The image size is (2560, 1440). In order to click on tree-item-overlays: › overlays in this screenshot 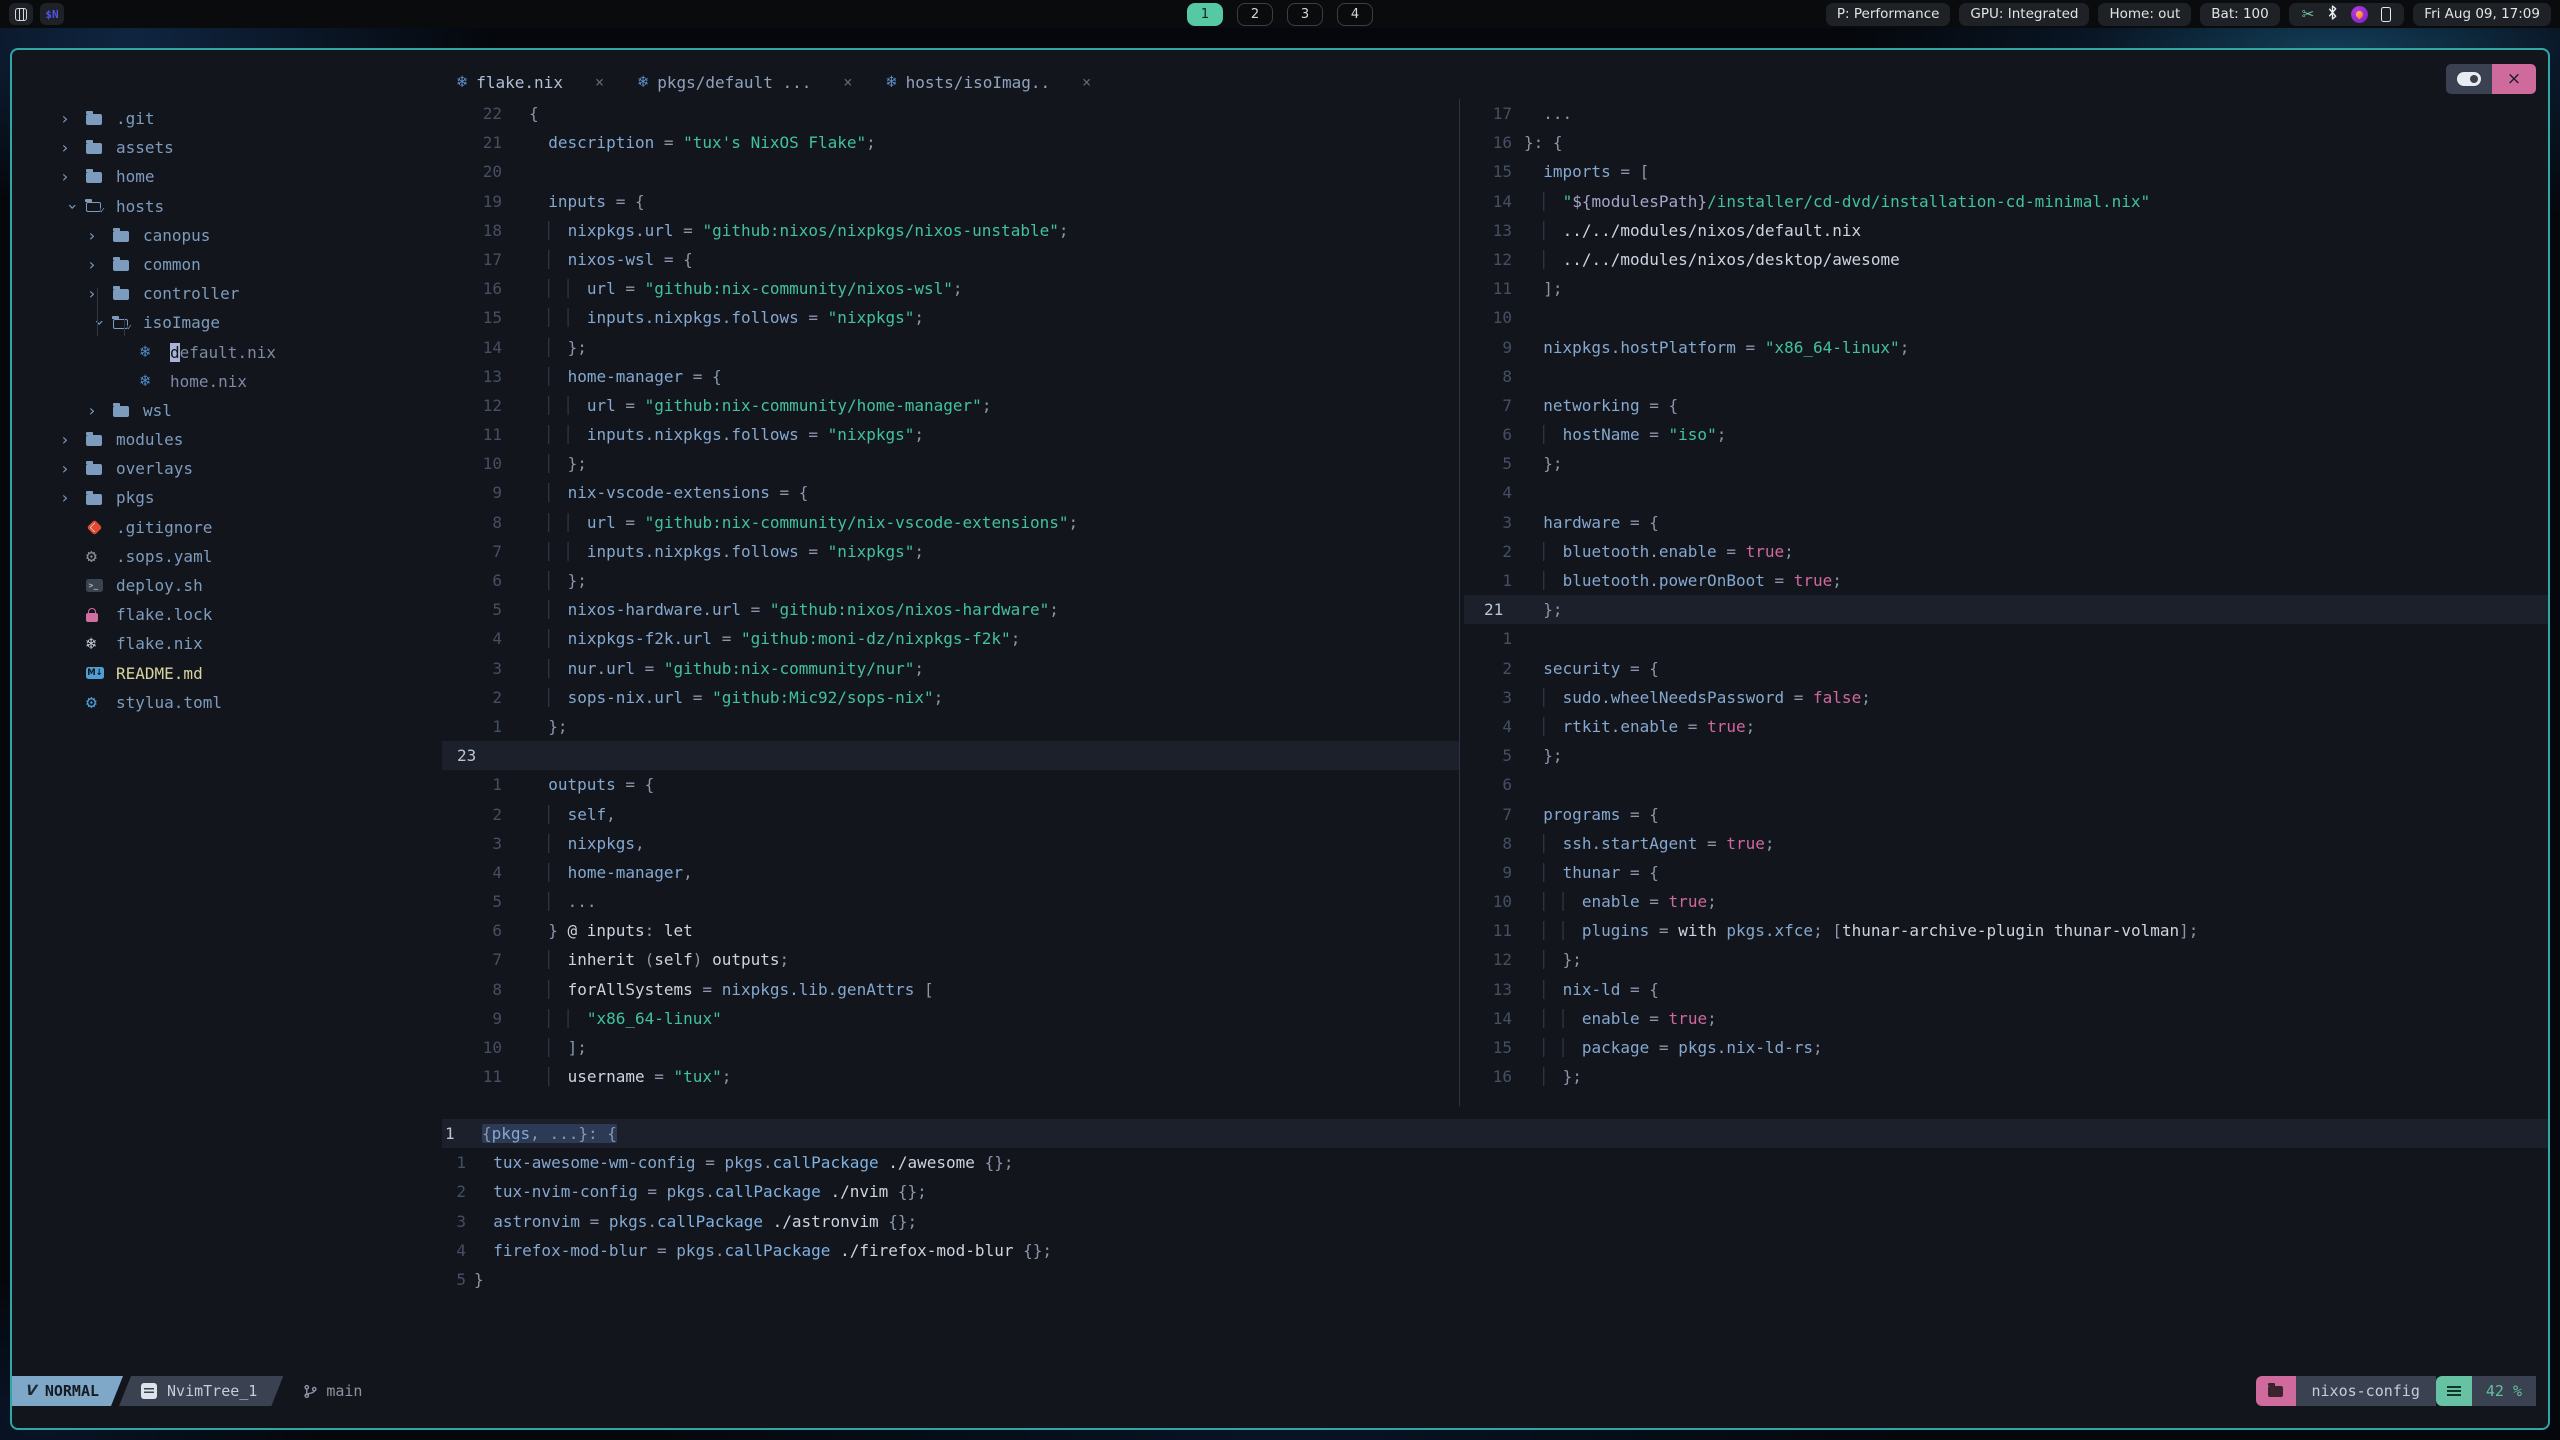, I will do `click(228, 468)`.